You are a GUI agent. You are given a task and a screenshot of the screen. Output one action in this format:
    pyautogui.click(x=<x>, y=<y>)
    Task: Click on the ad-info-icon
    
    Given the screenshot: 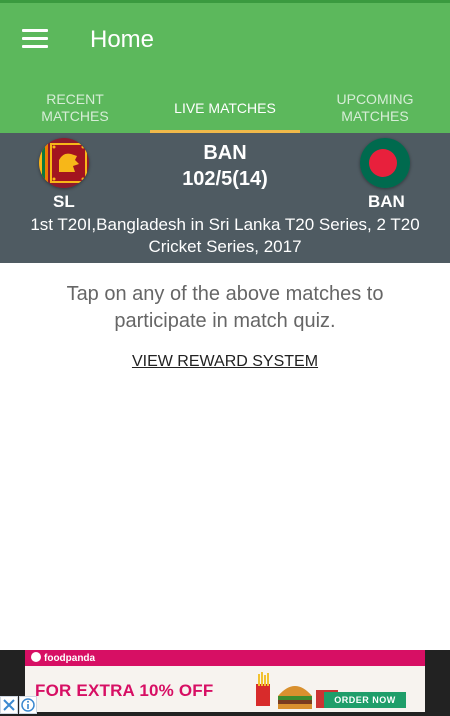 What is the action you would take?
    pyautogui.click(x=28, y=705)
    